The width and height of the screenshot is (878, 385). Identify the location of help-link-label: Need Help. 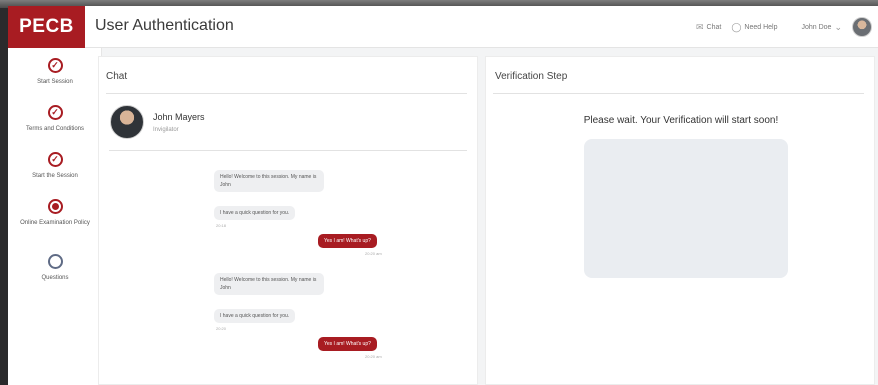
(761, 27).